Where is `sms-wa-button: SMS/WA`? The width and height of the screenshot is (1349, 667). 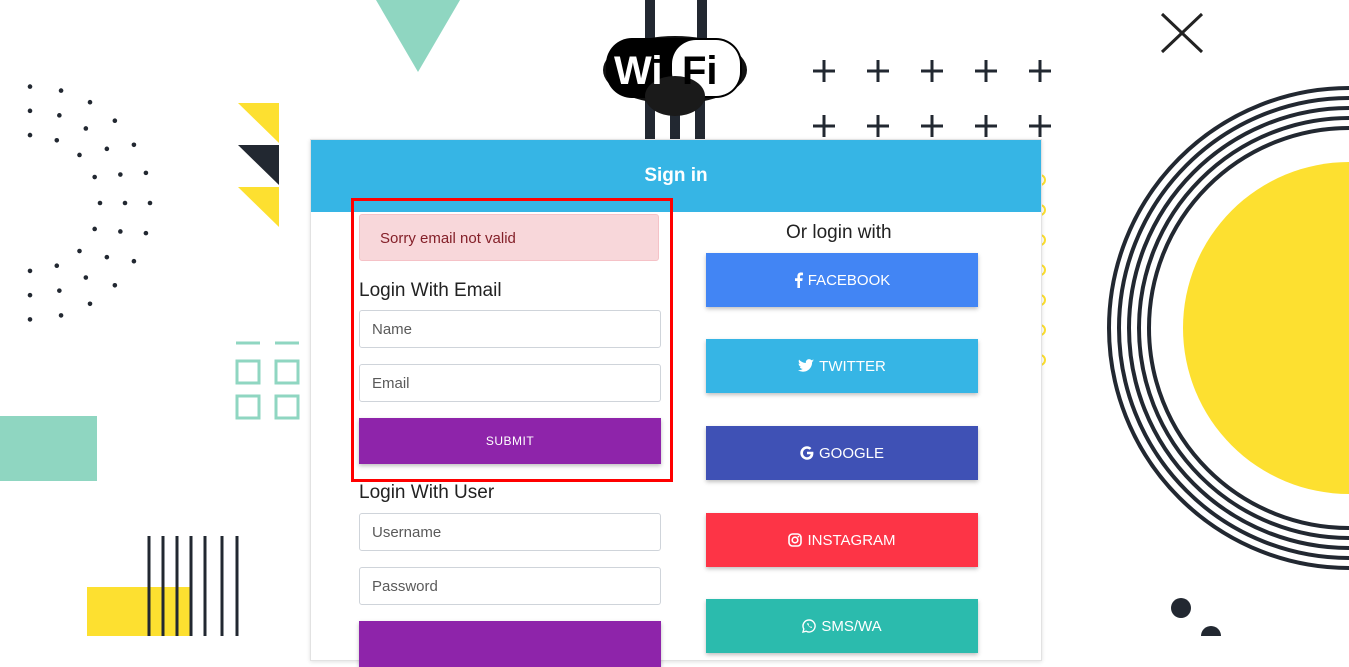 sms-wa-button: SMS/WA is located at coordinates (842, 626).